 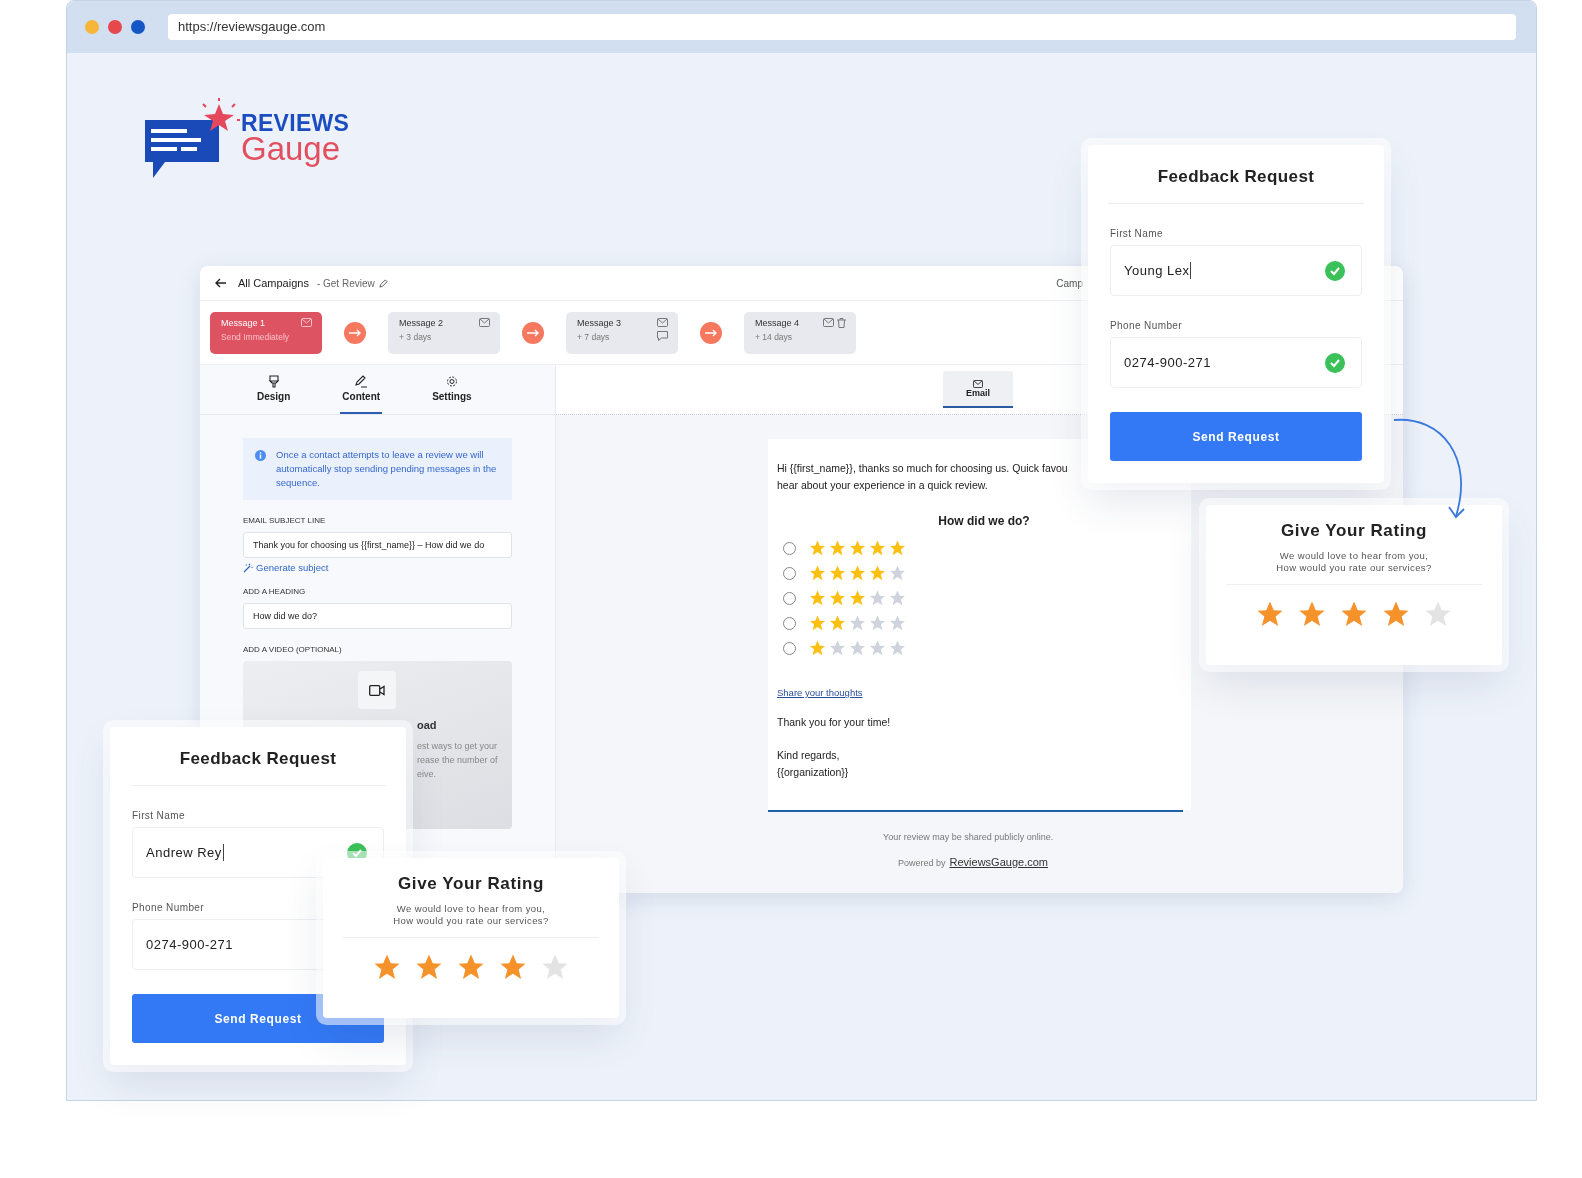 What do you see at coordinates (922, 863) in the screenshot?
I see `footer-note: Powered by` at bounding box center [922, 863].